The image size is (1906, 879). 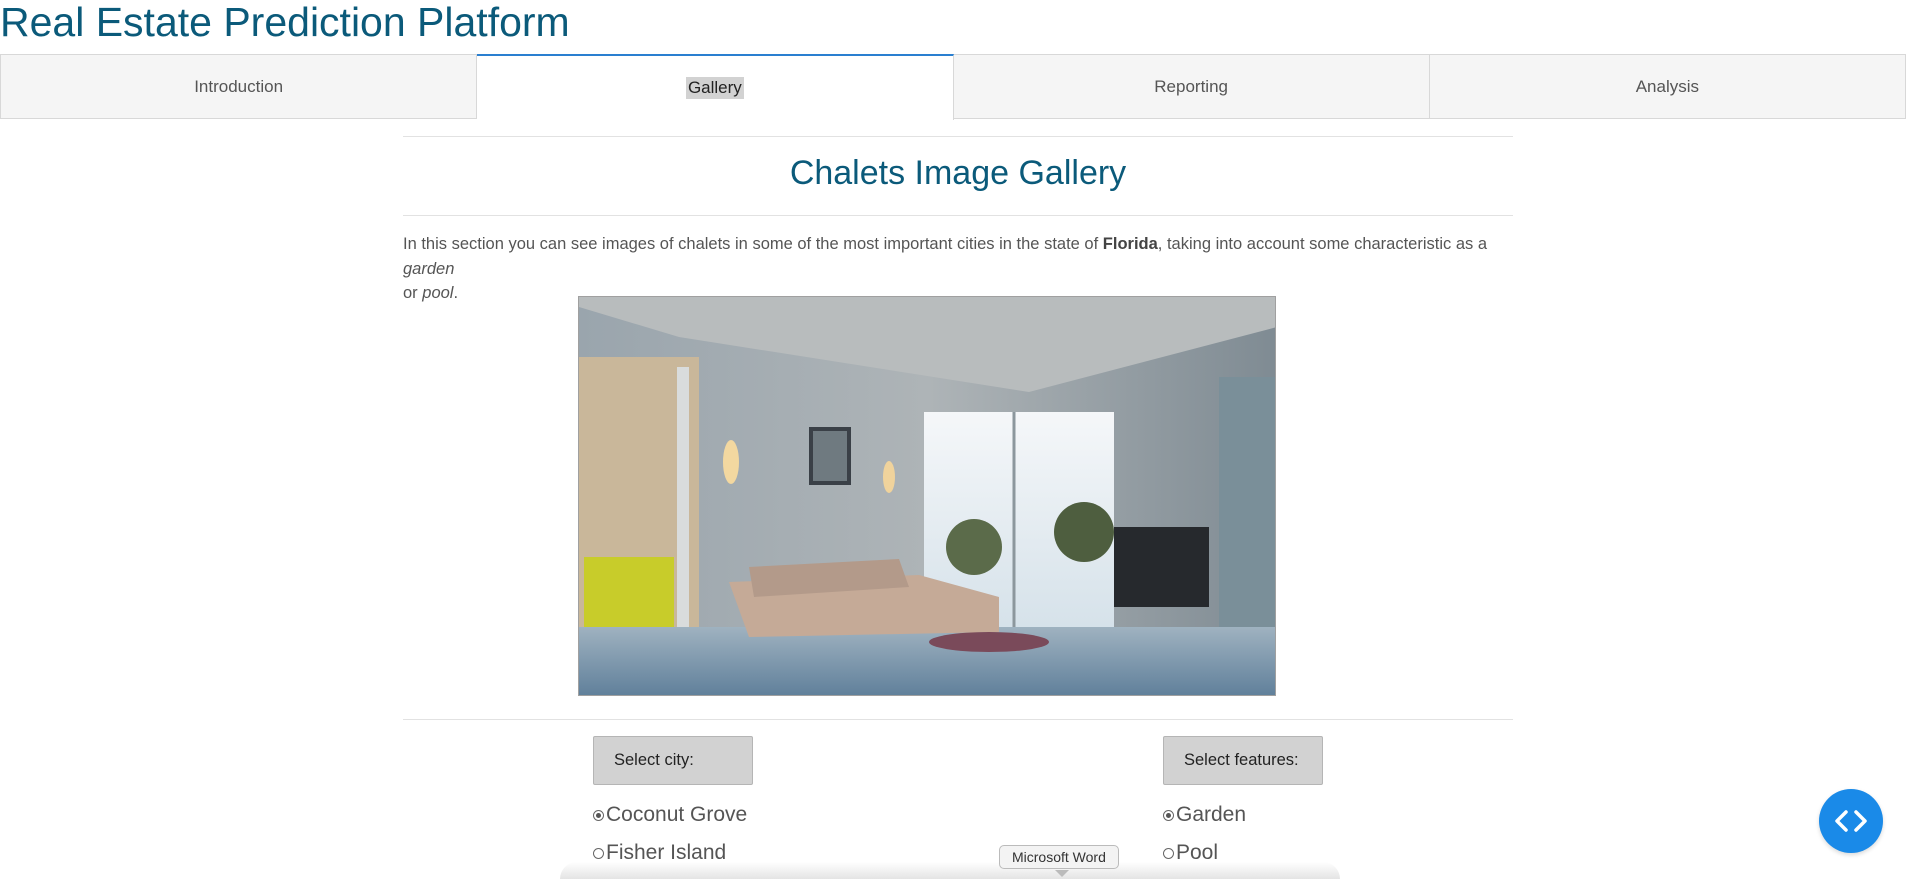 I want to click on tab-label: Reporting, so click(x=1191, y=86).